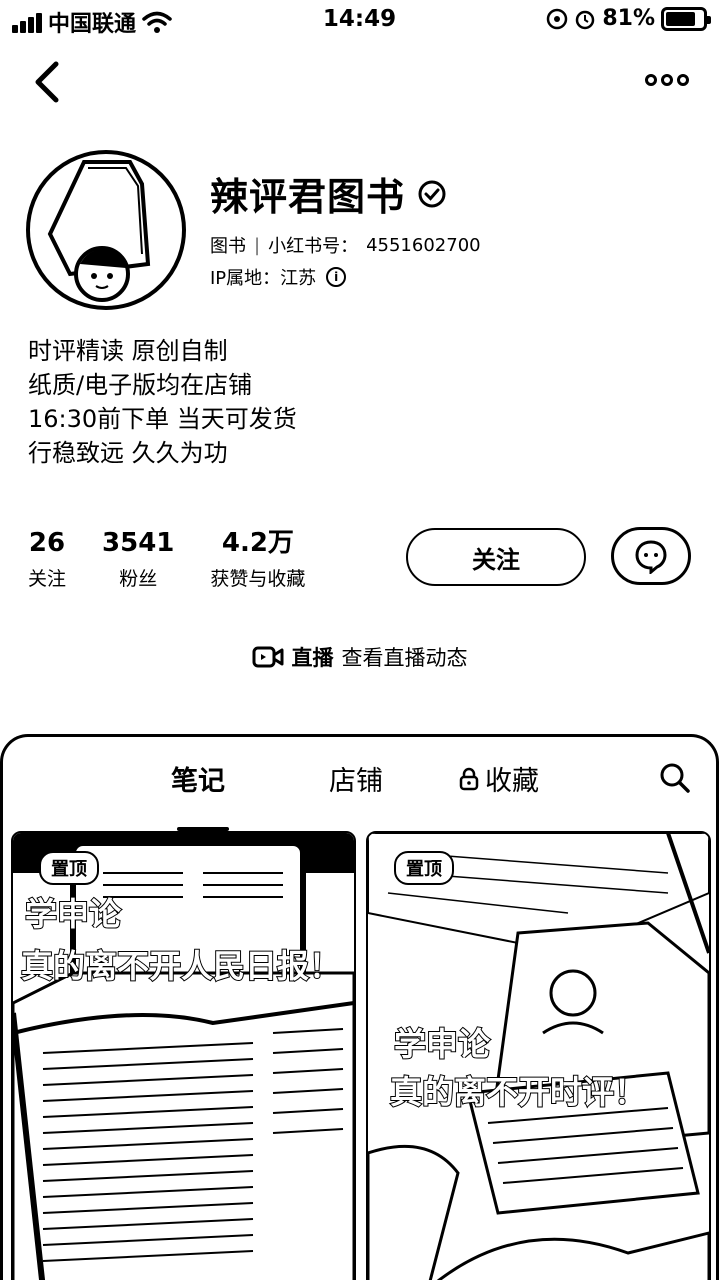  I want to click on profile-stats: 26 关注 3541 粉丝 4.2万 获赞与收藏, so click(166, 559).